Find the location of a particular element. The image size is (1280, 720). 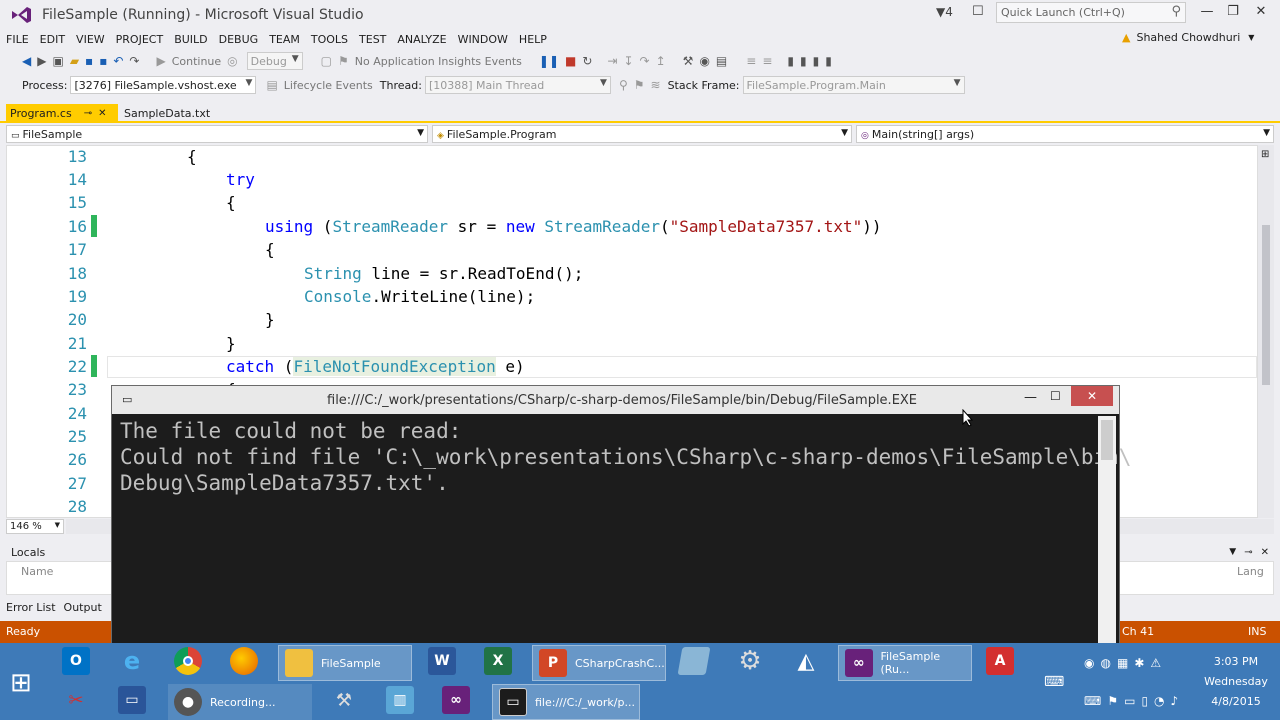

input-icon: ⌨ is located at coordinates (1092, 701).